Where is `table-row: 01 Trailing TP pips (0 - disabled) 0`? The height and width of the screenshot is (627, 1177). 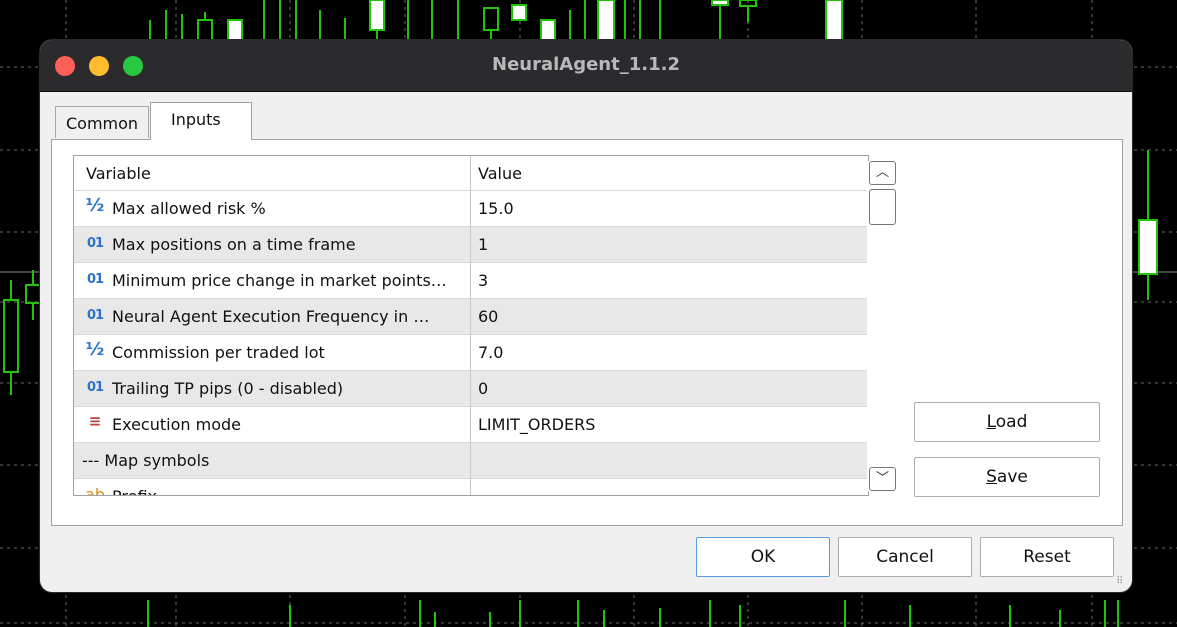
table-row: 01 Trailing TP pips (0 - disabled) 0 is located at coordinates (471, 388).